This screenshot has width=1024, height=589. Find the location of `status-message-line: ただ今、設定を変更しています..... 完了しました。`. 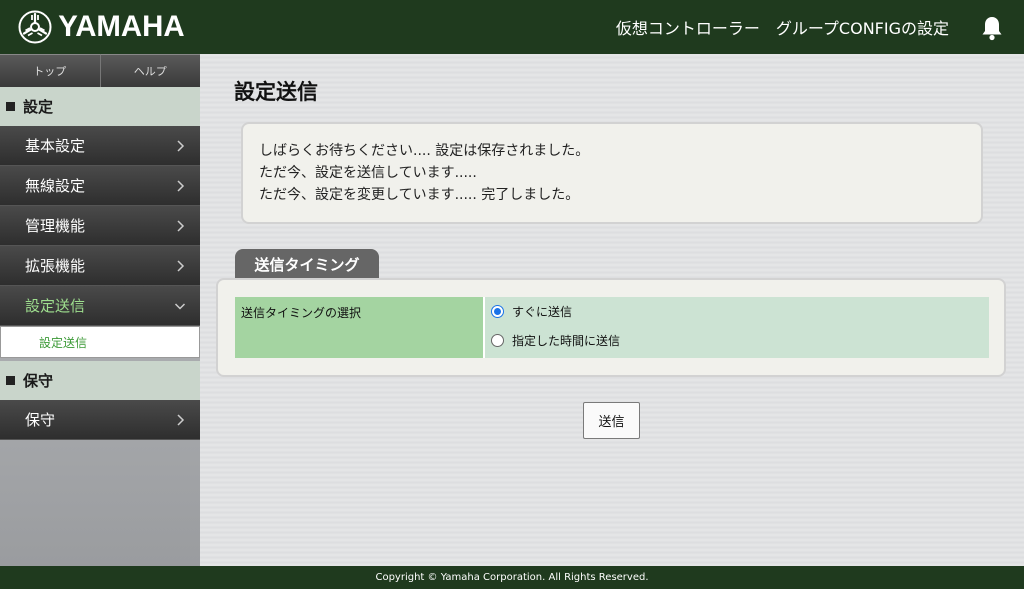

status-message-line: ただ今、設定を変更しています..... 完了しました。 is located at coordinates (419, 195).